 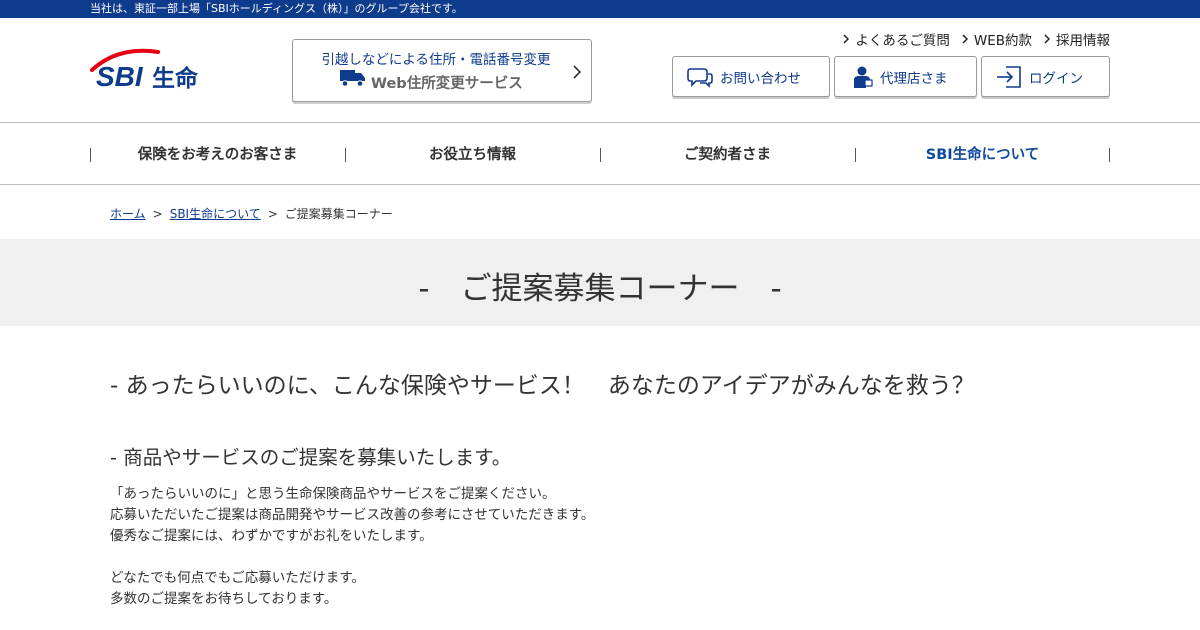 What do you see at coordinates (442, 70) in the screenshot?
I see `web-address-change-button: 引越しなどによる住所・電話番号変更 Web住所変更サービス` at bounding box center [442, 70].